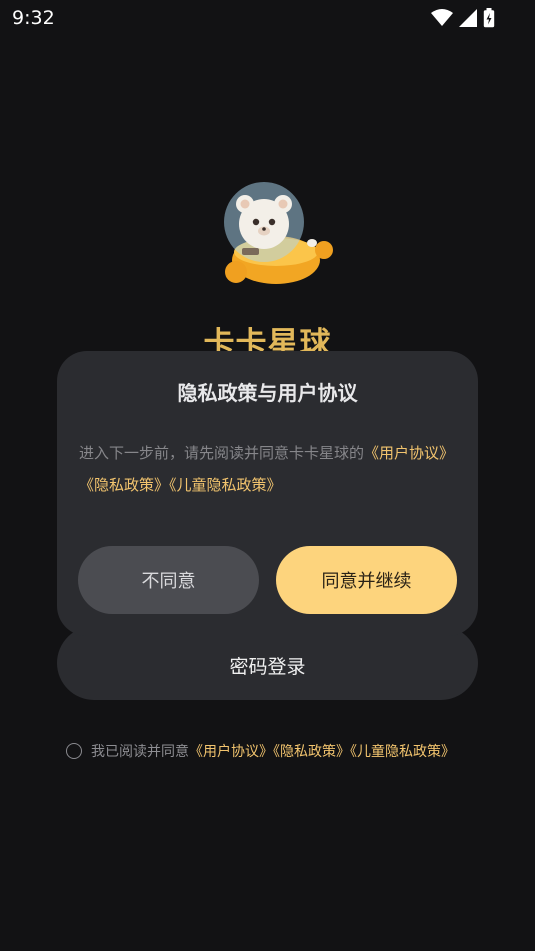 The height and width of the screenshot is (951, 535). I want to click on agreement-text: 我已阅读并同意《用户协议》《隐私政策》《儿童隐私政策》, so click(273, 751).